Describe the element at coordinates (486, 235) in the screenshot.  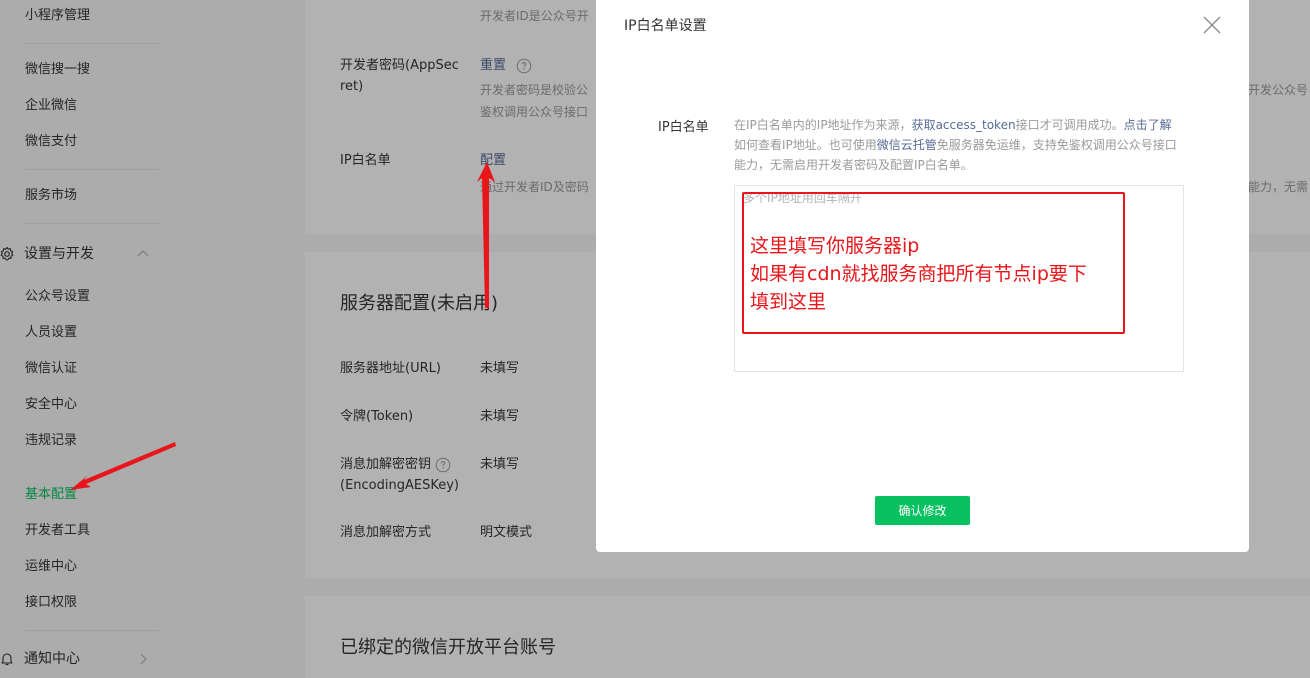
I see `arrow-to-config-icon` at that location.